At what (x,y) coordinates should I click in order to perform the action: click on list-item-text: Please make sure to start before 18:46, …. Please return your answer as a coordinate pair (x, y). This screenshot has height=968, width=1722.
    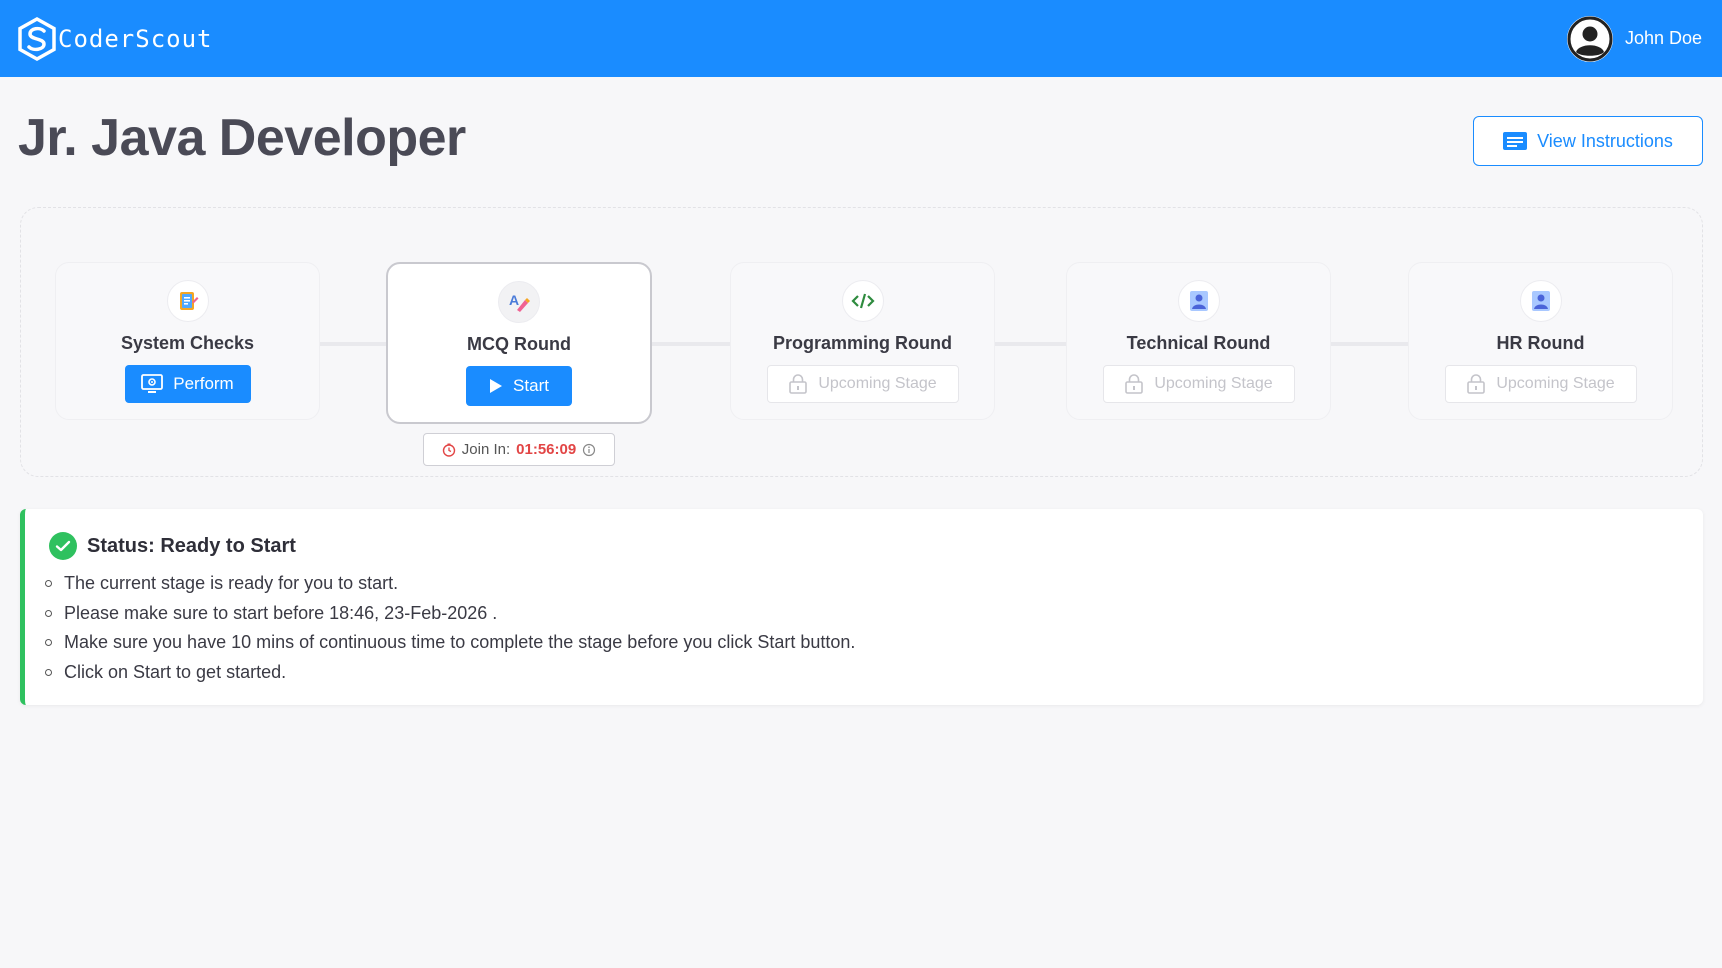
    Looking at the image, I should click on (281, 612).